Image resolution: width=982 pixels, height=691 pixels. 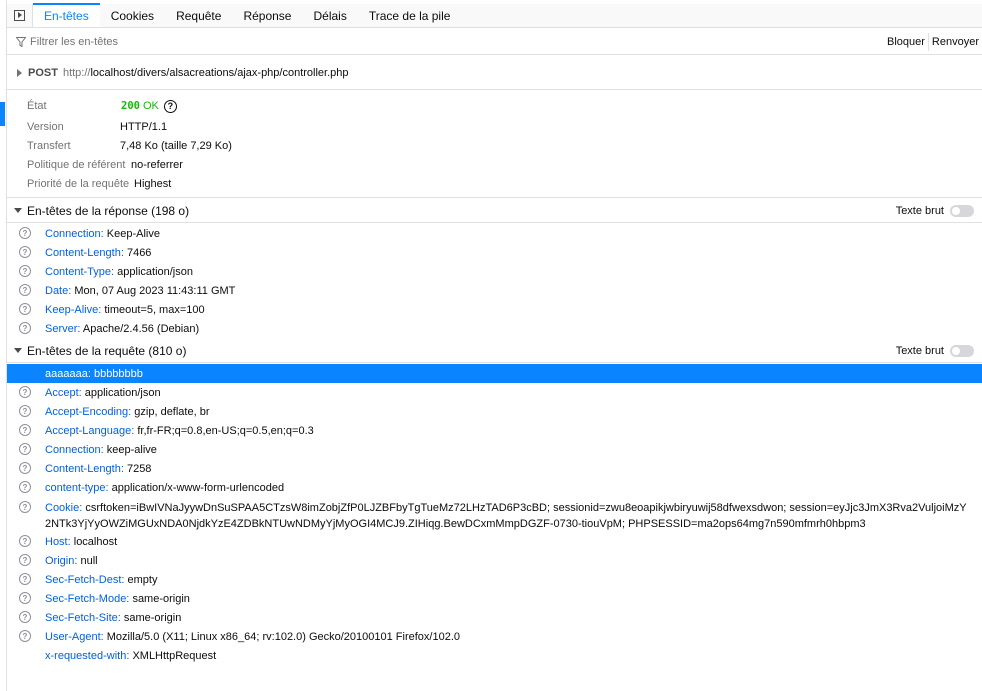 What do you see at coordinates (494, 411) in the screenshot?
I see `header-row: ? Accept-Encoding: gzip, deflate, br` at bounding box center [494, 411].